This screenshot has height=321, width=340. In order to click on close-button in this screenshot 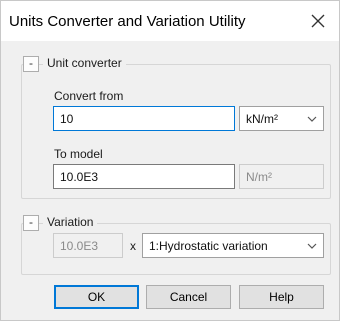, I will do `click(318, 21)`.